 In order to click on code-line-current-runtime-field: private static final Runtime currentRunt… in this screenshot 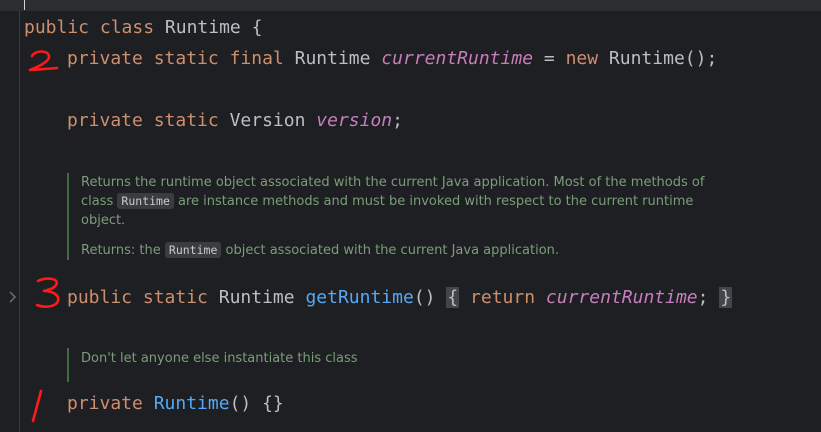, I will do `click(392, 59)`.